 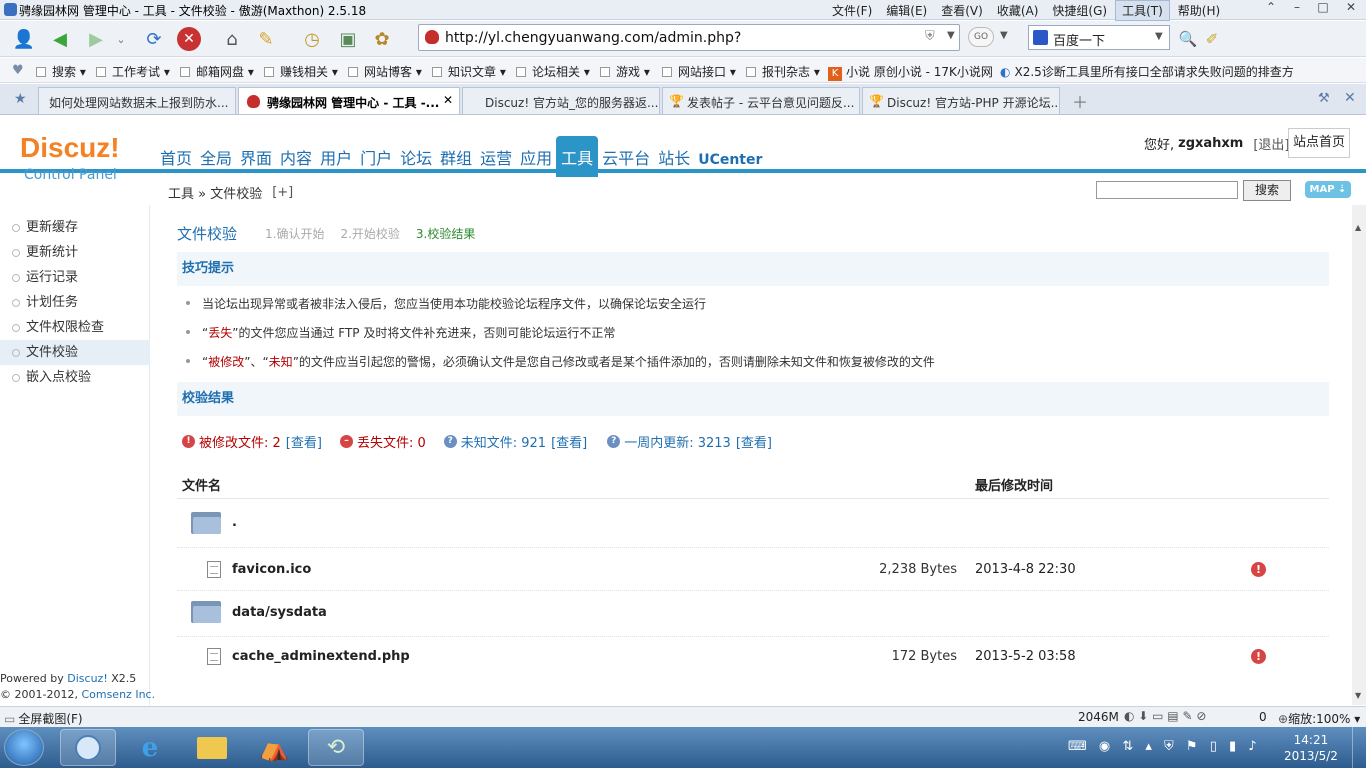 What do you see at coordinates (1271, 8) in the screenshot?
I see `restore-icon: ⌃` at bounding box center [1271, 8].